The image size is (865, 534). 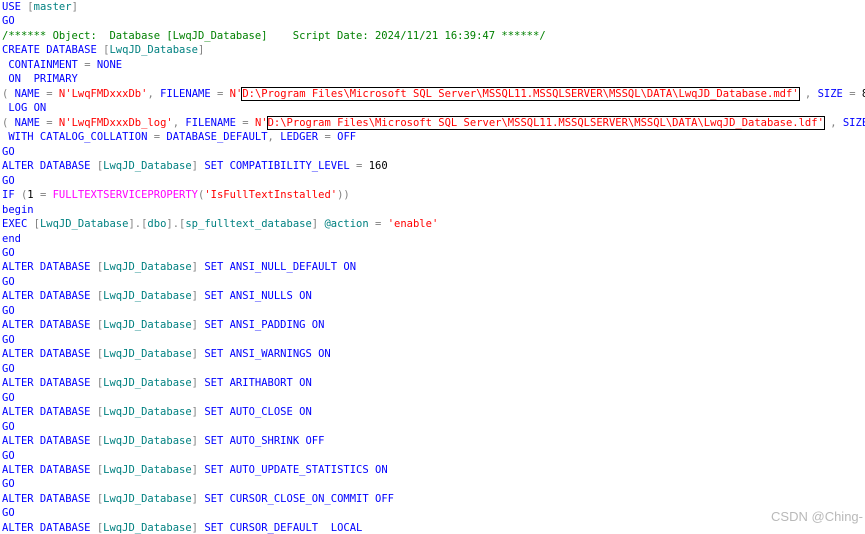 What do you see at coordinates (433, 239) in the screenshot?
I see `code-line: end` at bounding box center [433, 239].